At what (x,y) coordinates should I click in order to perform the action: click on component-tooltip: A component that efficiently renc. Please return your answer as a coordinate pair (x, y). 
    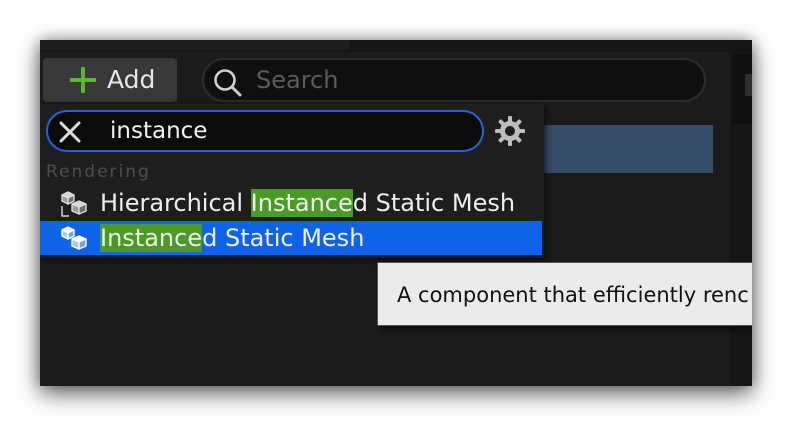
    Looking at the image, I should click on (564, 294).